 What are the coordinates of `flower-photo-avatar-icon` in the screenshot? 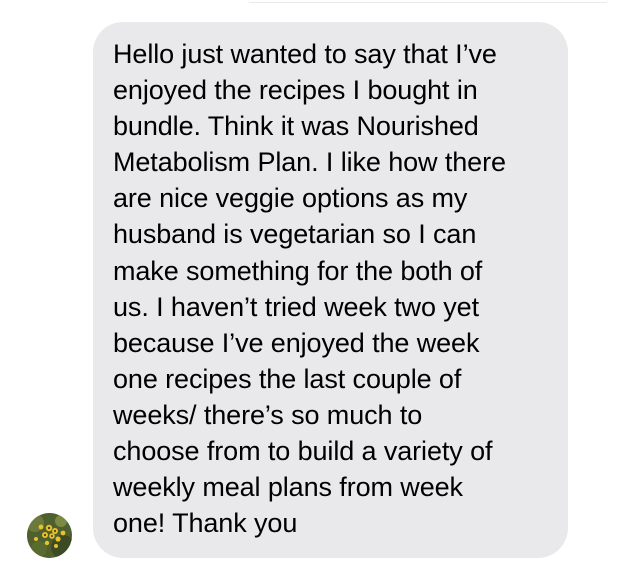 It's located at (49, 535).